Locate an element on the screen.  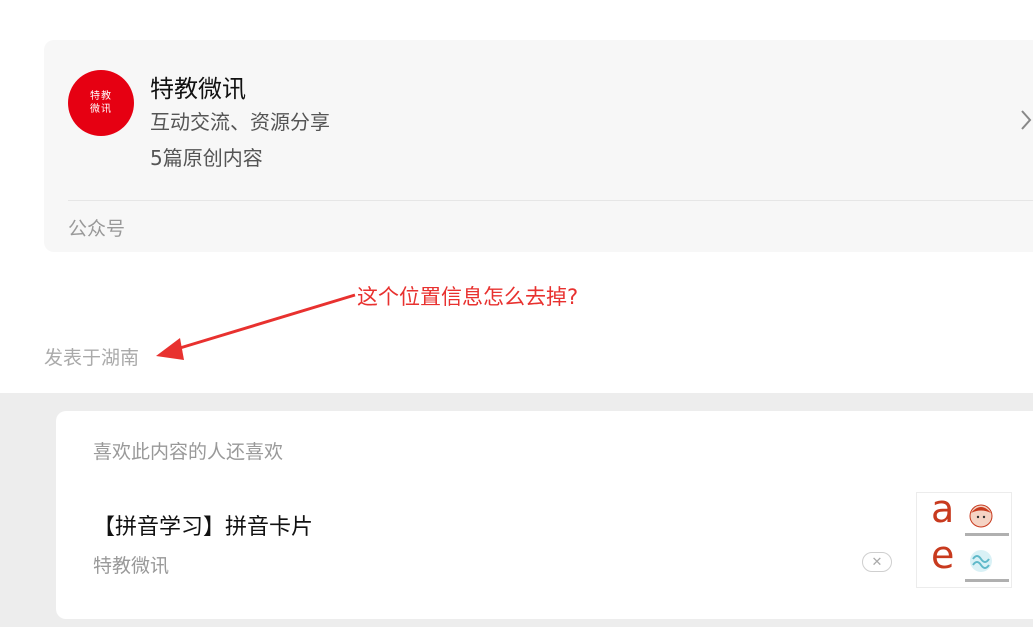
annotation-text: 这个位置信息怎么去掉? is located at coordinates (468, 297).